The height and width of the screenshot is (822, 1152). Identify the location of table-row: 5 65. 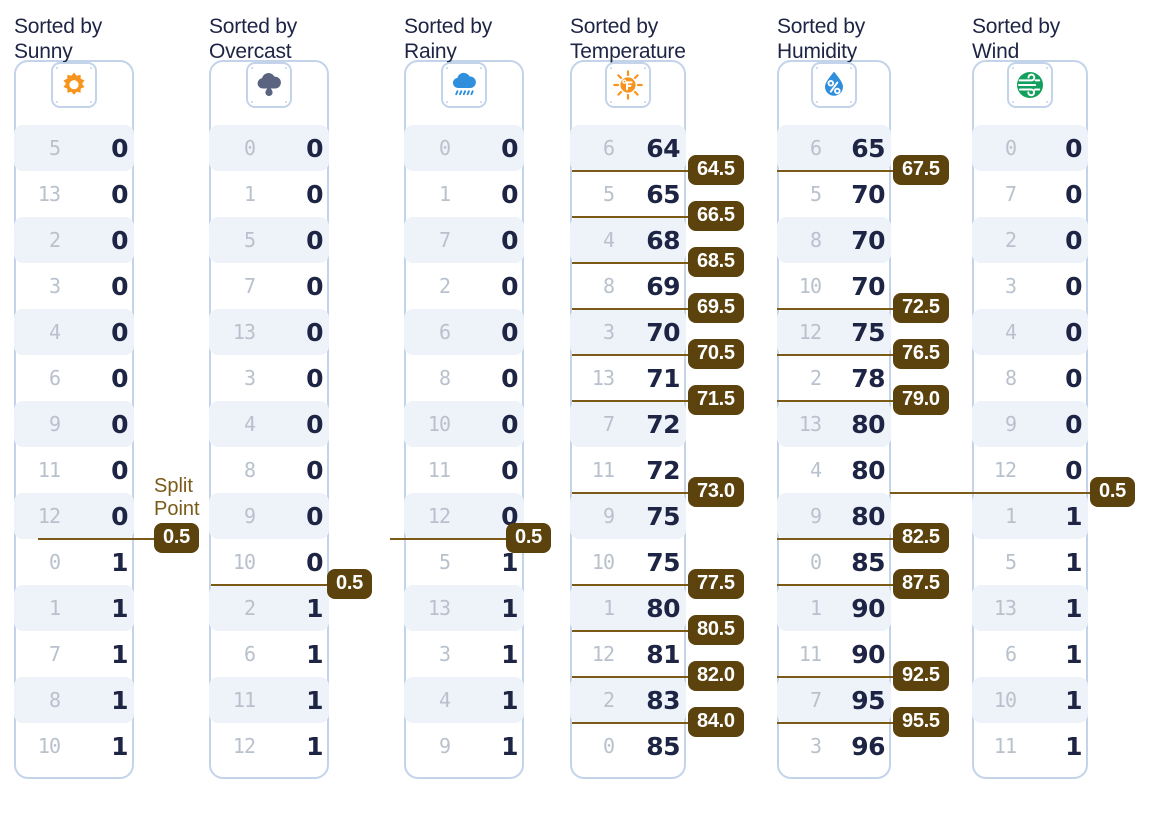
(628, 194).